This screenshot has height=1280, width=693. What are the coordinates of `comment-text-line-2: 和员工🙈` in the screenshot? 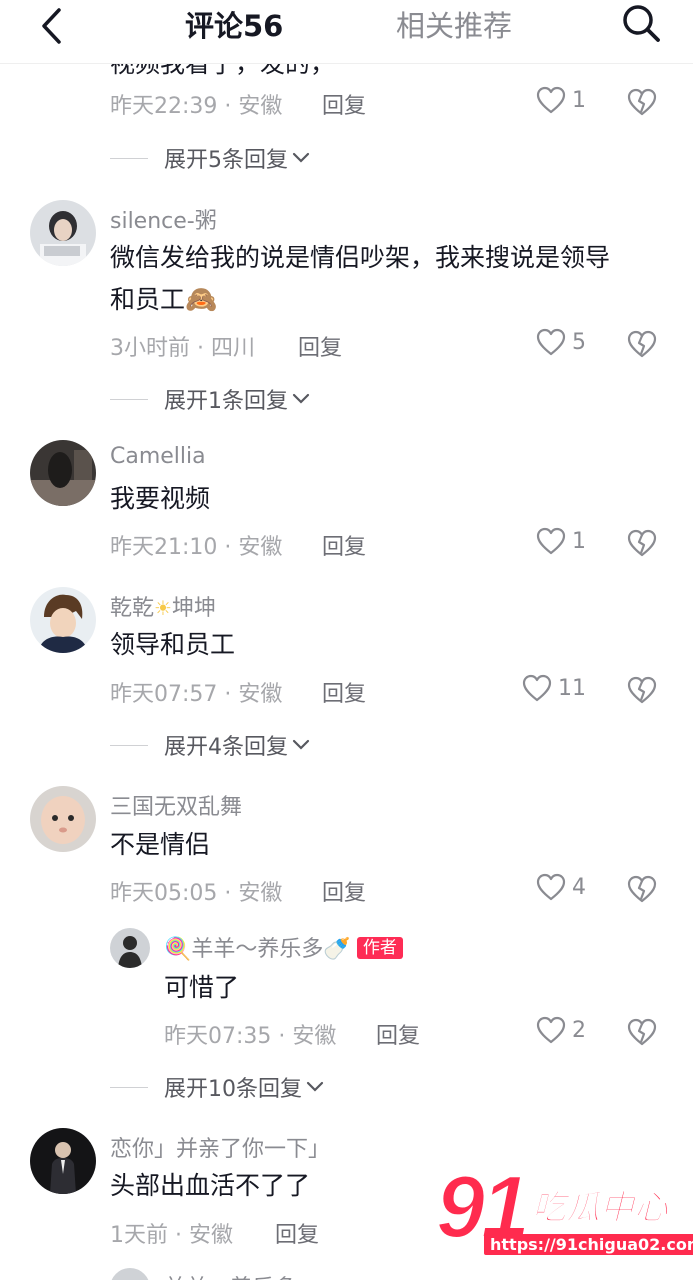 It's located at (164, 300).